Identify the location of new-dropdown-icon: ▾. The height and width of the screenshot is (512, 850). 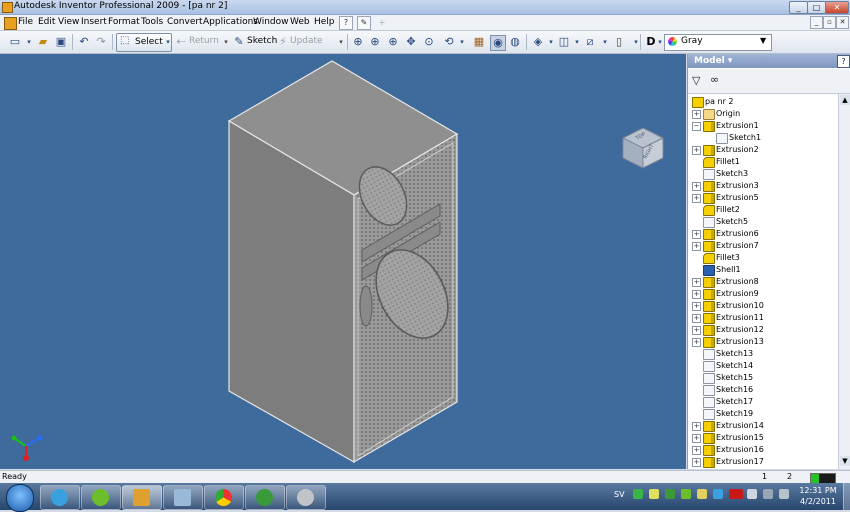
(29, 42).